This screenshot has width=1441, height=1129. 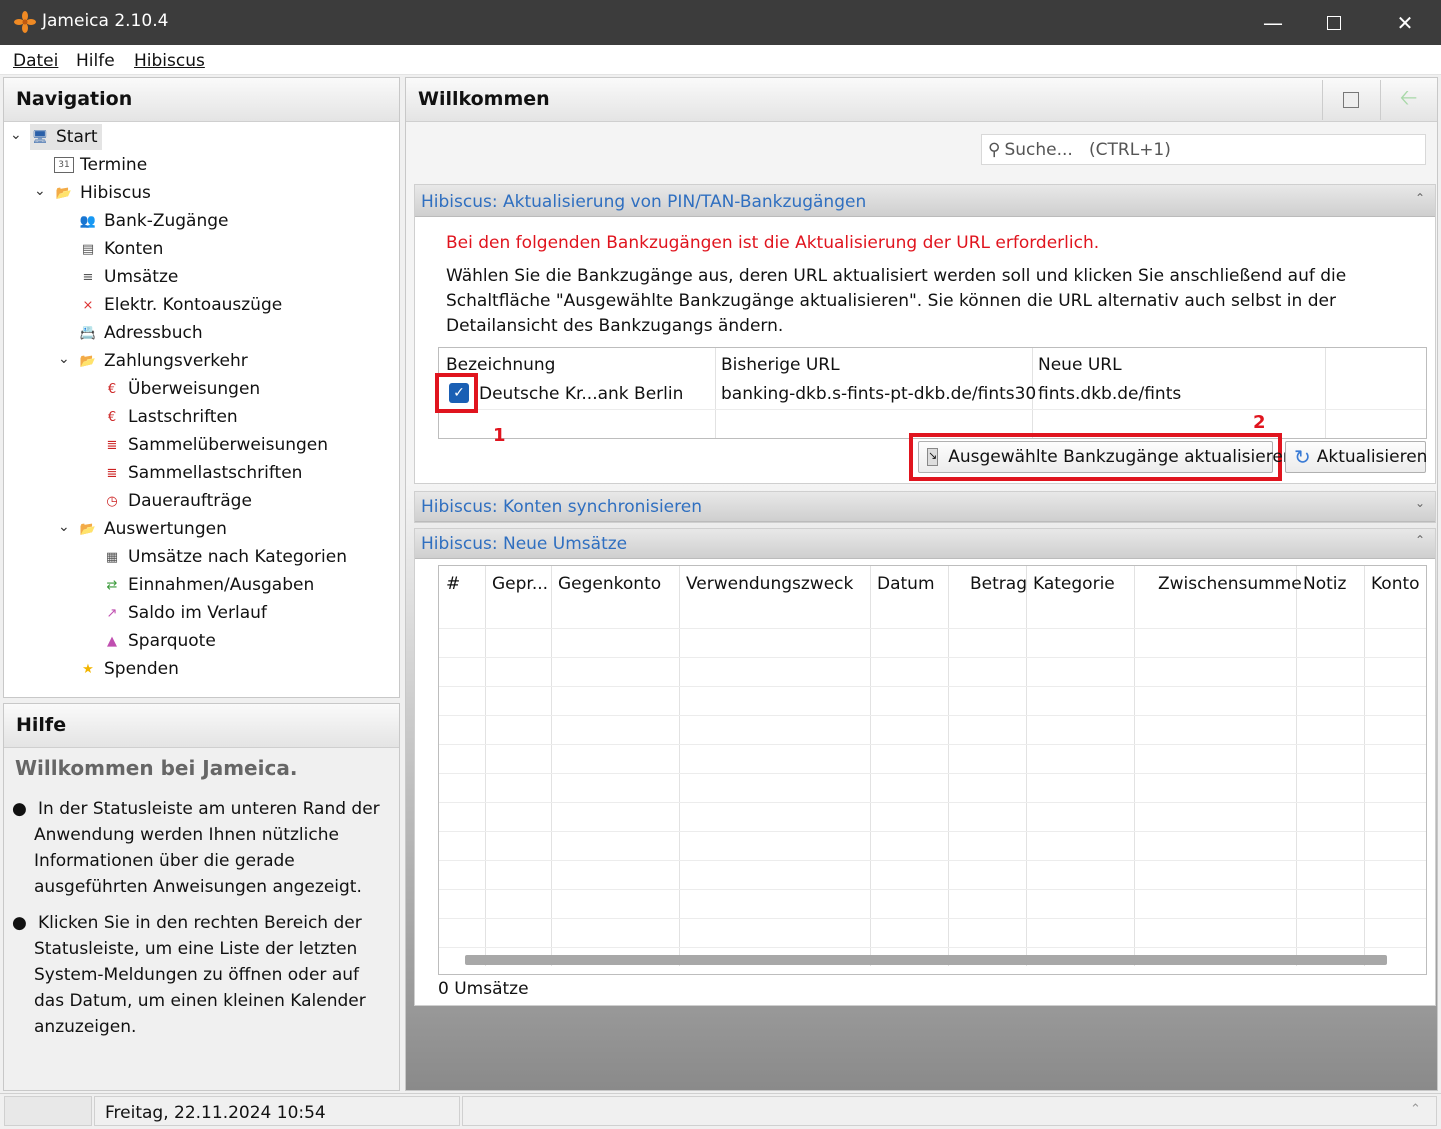 I want to click on menu-hilfe: Hilfe, so click(x=95, y=61).